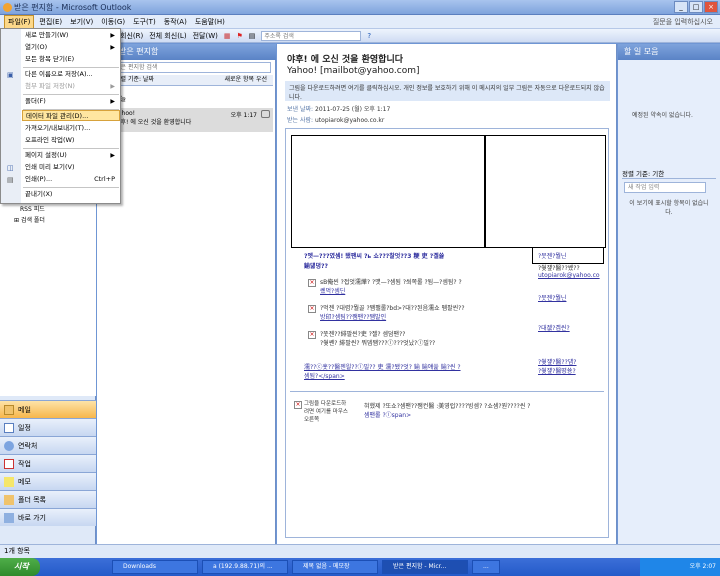 This screenshot has height=576, width=720. I want to click on menu-help: 도움말(H), so click(210, 22).